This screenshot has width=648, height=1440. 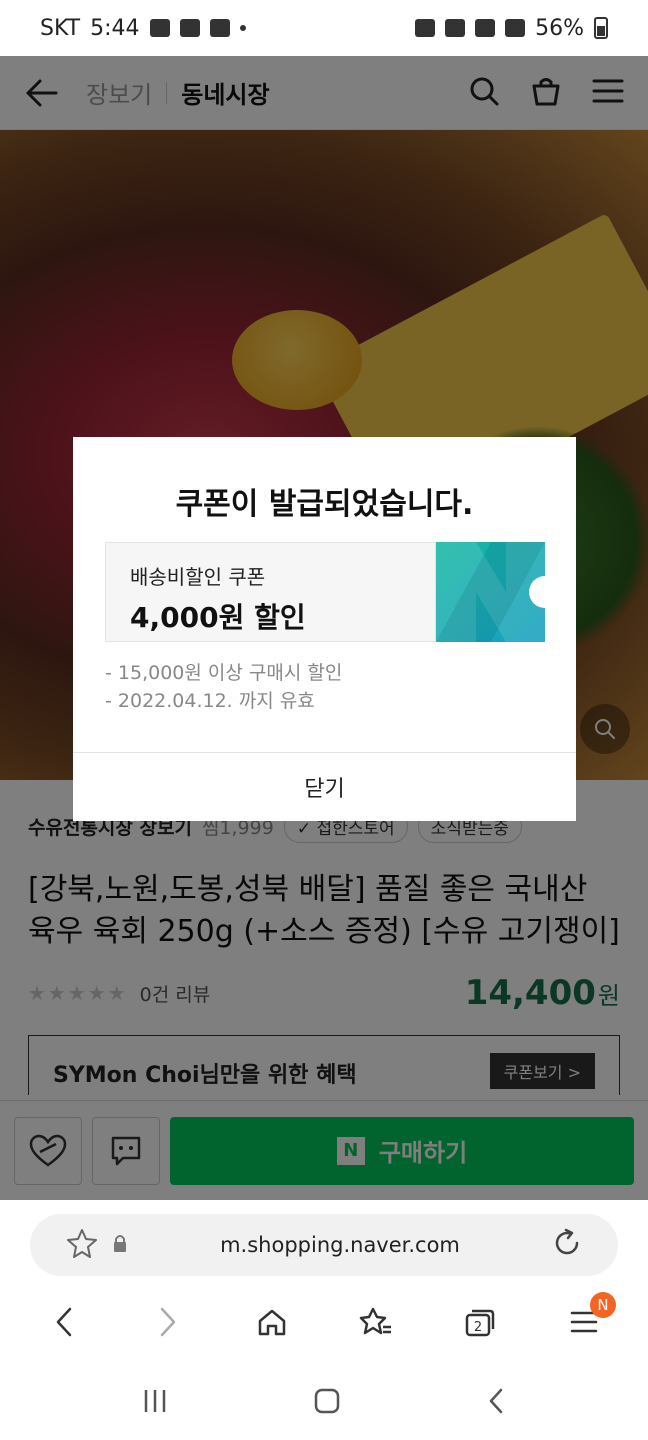 I want to click on mute-icon, so click(x=455, y=28).